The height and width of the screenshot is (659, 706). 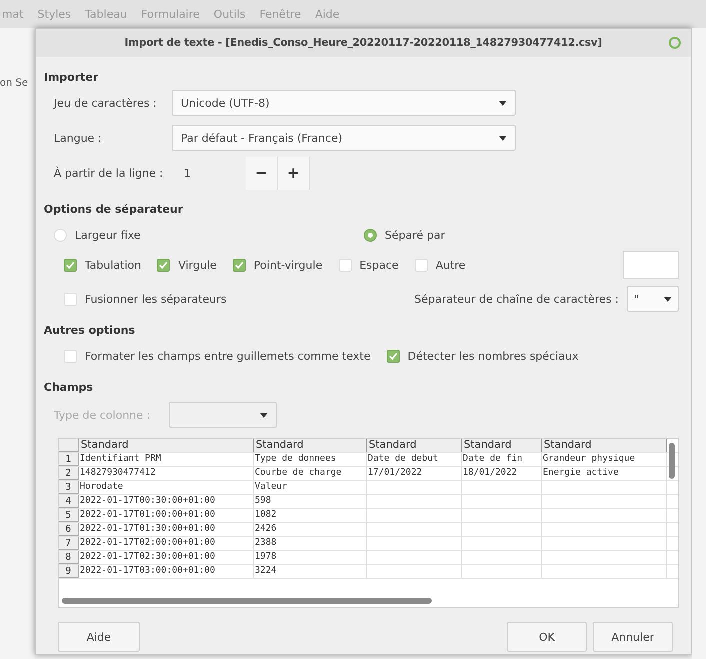 I want to click on table-cell: 14827930477412, so click(x=166, y=473).